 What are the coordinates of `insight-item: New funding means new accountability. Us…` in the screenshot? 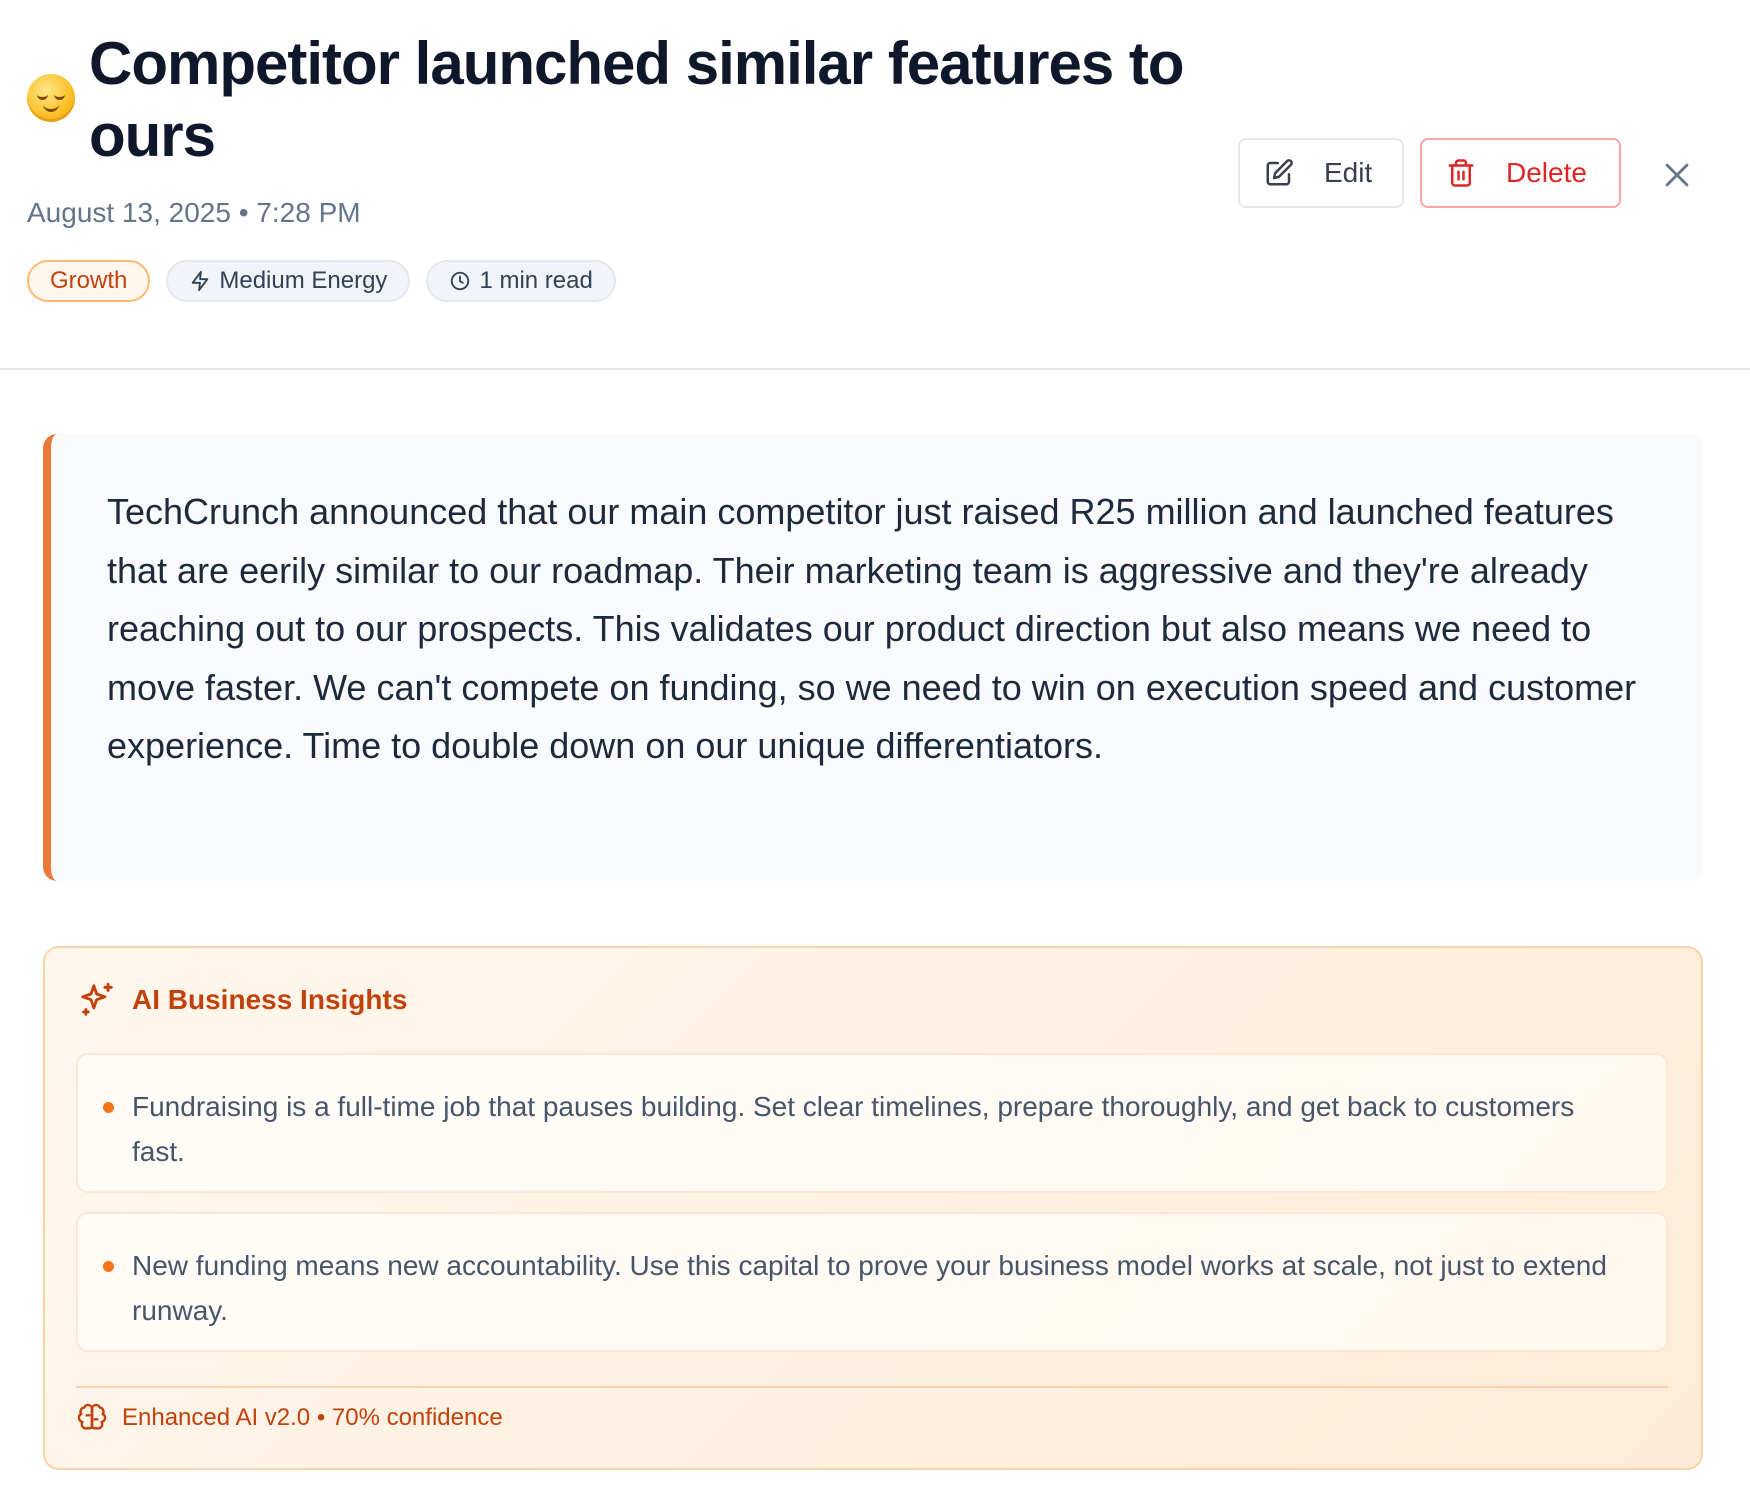 It's located at (872, 1282).